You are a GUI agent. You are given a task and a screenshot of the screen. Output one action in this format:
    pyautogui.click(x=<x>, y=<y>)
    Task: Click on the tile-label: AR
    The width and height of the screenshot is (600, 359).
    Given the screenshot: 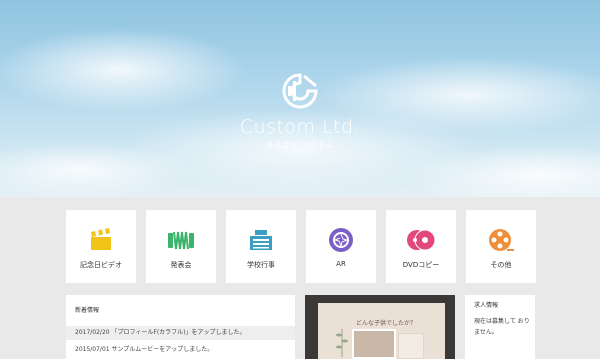 What is the action you would take?
    pyautogui.click(x=341, y=264)
    